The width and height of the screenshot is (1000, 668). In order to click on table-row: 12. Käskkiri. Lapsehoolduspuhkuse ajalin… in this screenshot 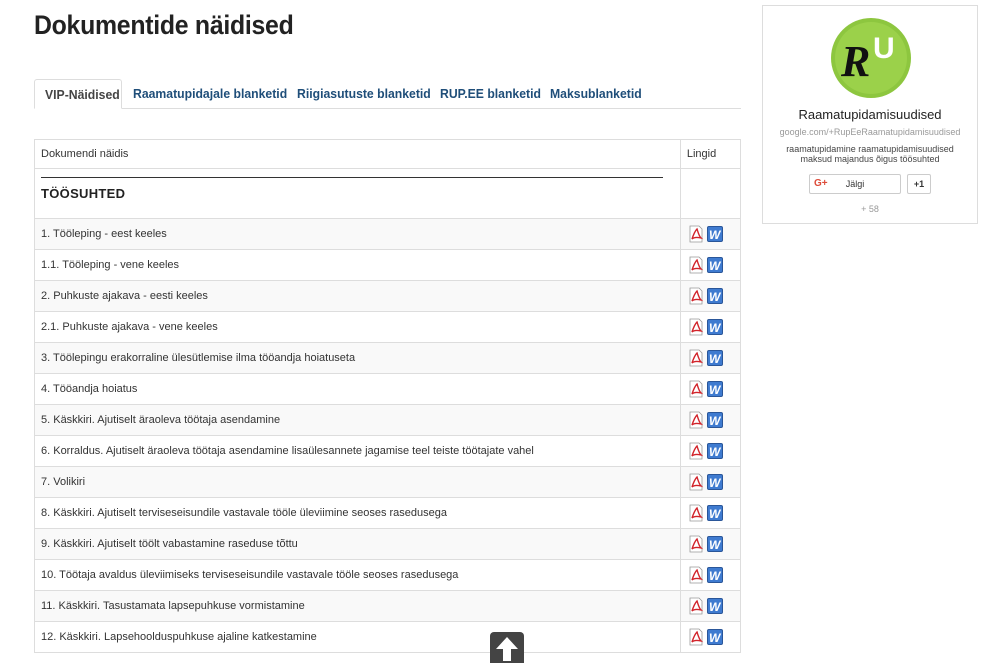, I will do `click(388, 637)`.